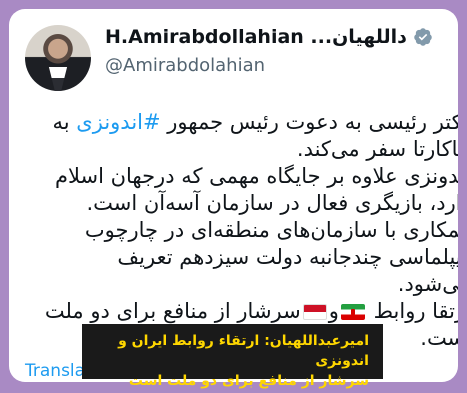 The height and width of the screenshot is (393, 467). Describe the element at coordinates (333, 311) in the screenshot. I see `tweet-text-segment: و` at that location.